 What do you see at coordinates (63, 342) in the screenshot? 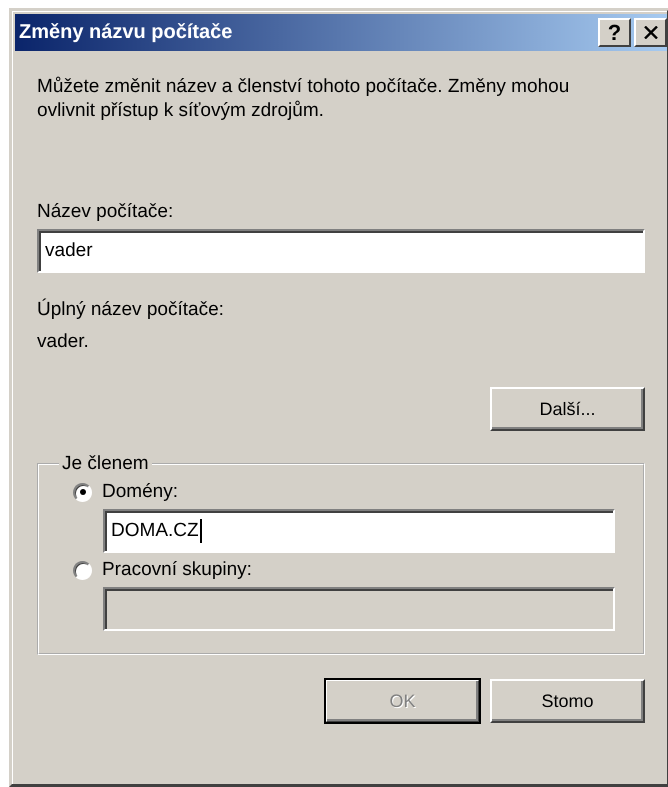
I see `full-name-text: vader.` at bounding box center [63, 342].